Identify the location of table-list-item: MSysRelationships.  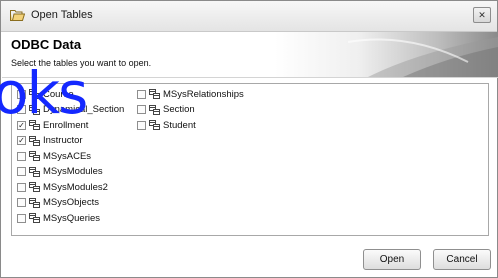
(190, 94).